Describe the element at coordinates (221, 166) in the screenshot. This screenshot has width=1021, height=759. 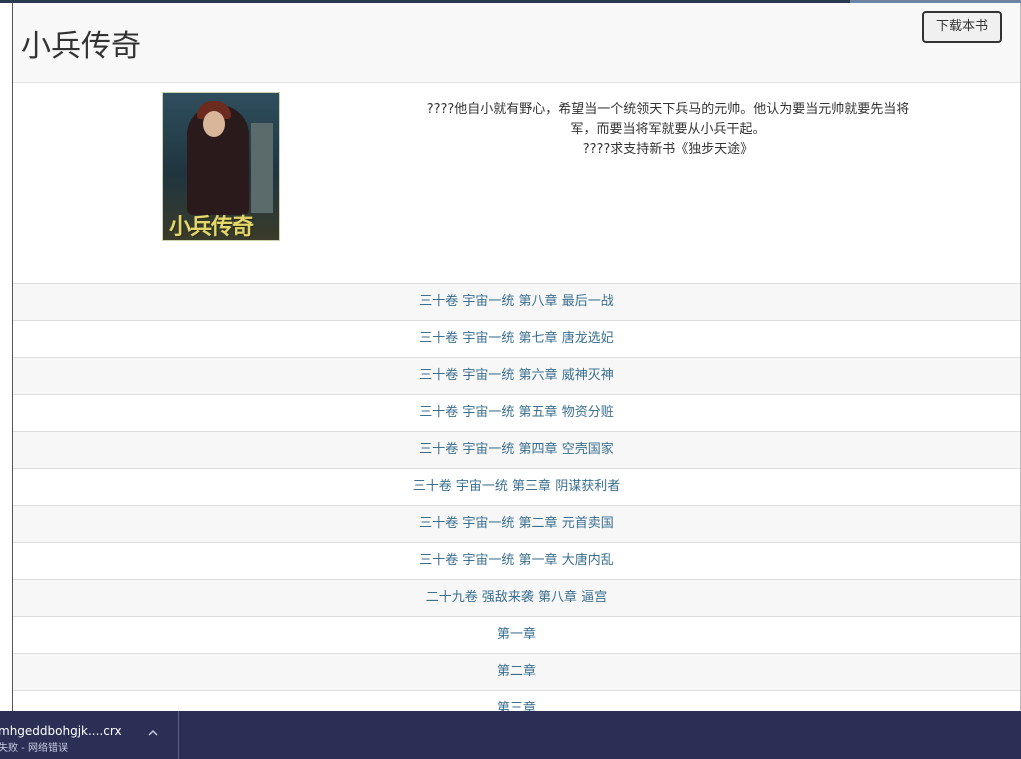
I see `book-cover-image: 小兵传奇` at that location.